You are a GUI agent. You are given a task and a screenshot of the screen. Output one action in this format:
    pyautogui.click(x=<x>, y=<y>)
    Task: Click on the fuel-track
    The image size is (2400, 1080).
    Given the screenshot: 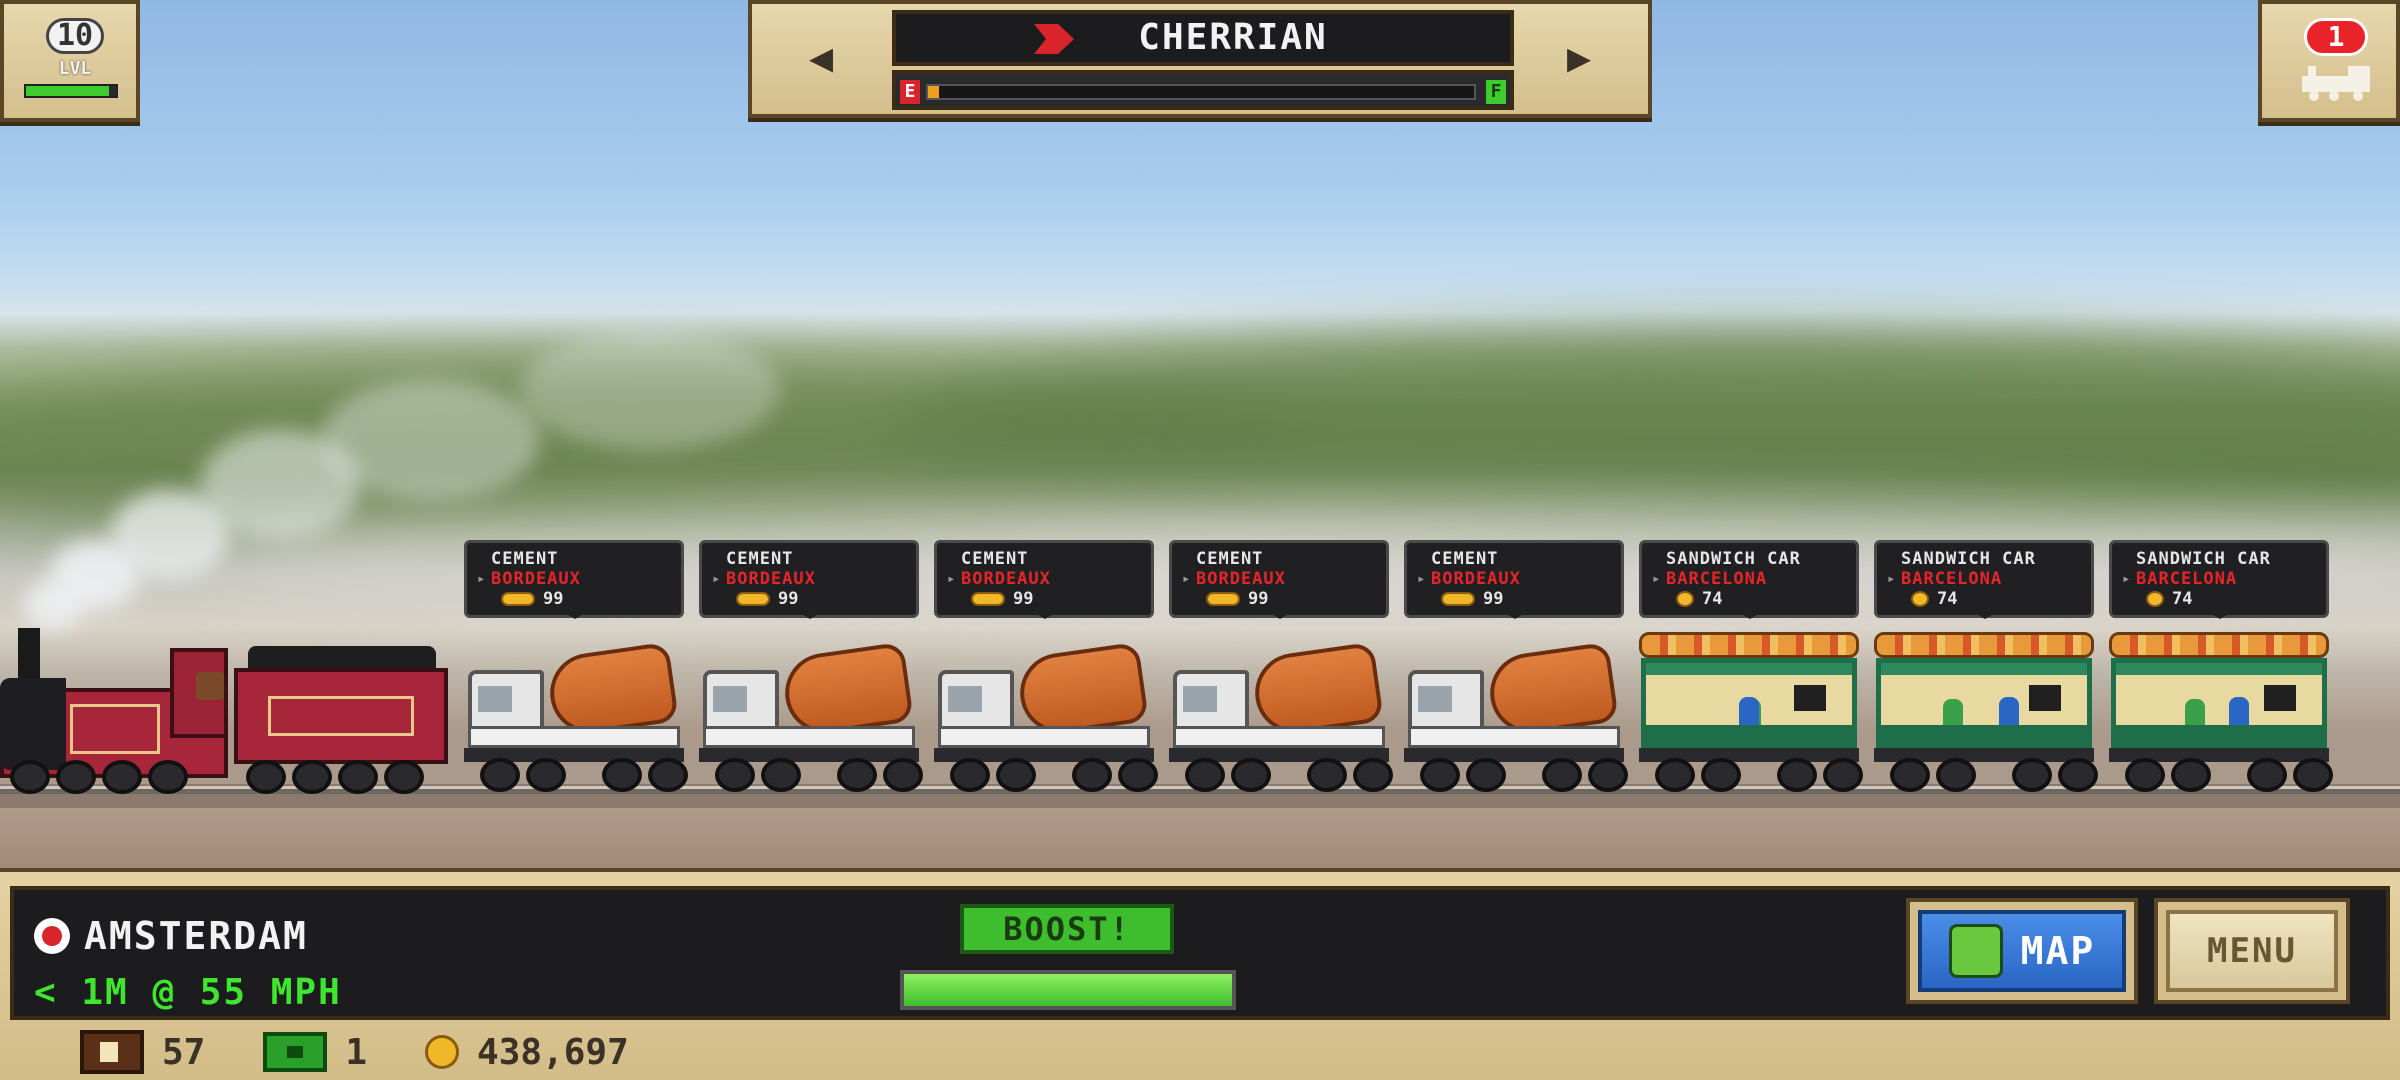 What is the action you would take?
    pyautogui.click(x=1201, y=92)
    